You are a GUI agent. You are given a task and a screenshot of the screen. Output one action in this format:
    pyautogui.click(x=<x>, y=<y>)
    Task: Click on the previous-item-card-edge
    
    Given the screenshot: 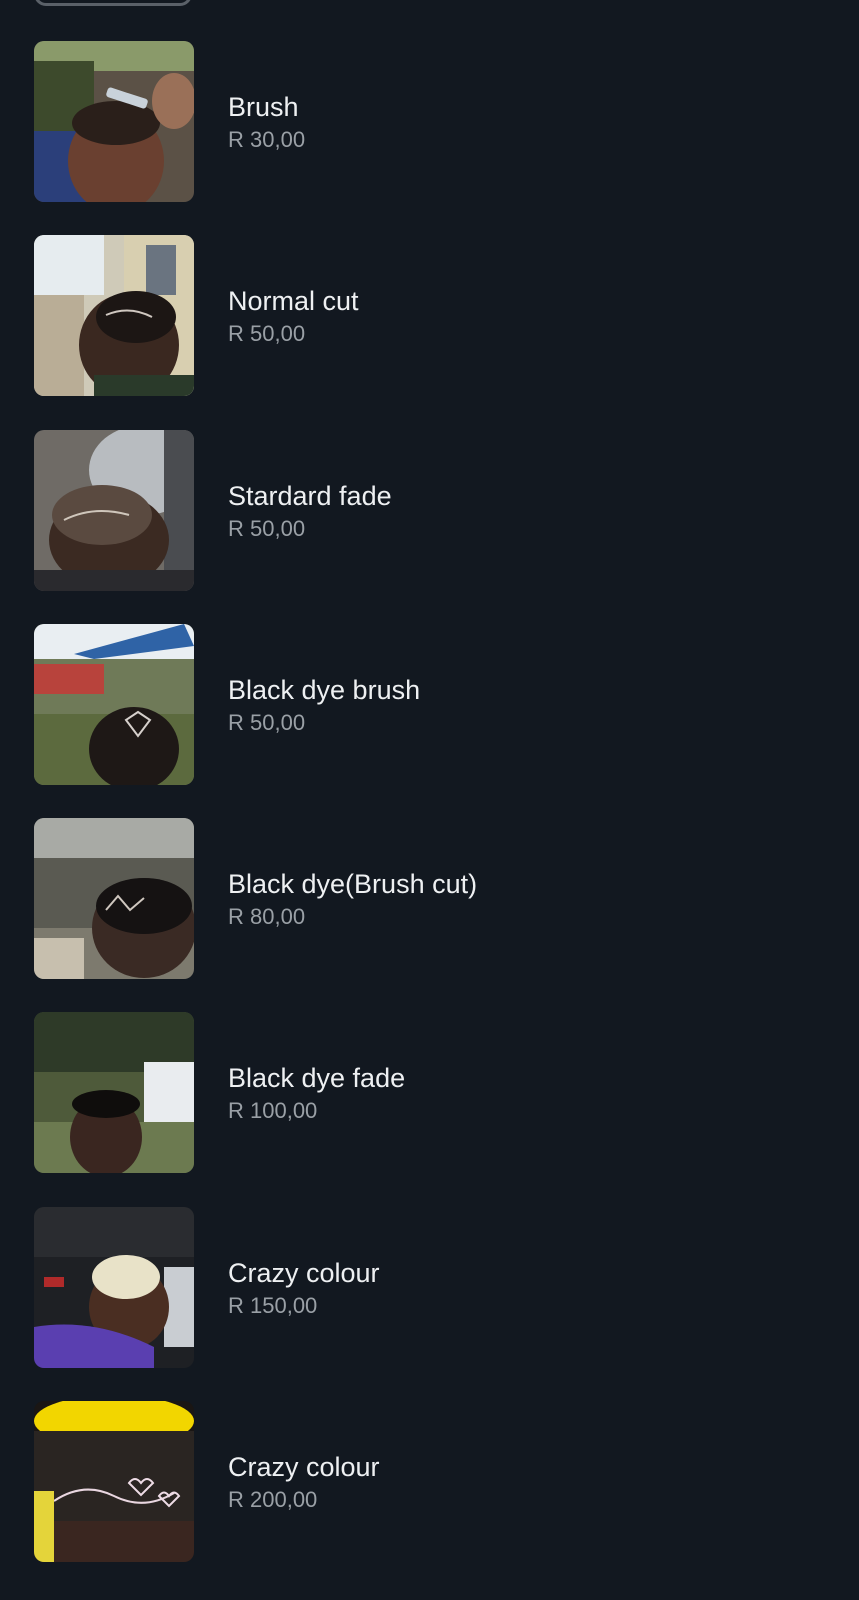 What is the action you would take?
    pyautogui.click(x=113, y=3)
    